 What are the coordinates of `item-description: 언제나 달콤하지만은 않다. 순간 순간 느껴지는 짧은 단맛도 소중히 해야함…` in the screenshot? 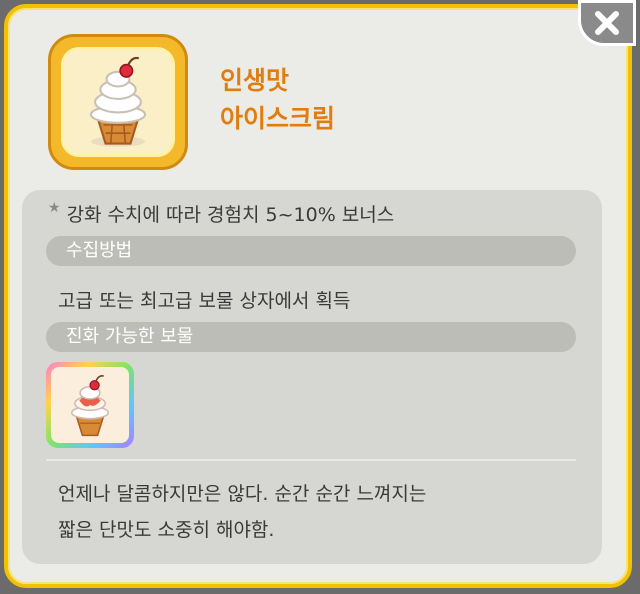 It's located at (318, 512).